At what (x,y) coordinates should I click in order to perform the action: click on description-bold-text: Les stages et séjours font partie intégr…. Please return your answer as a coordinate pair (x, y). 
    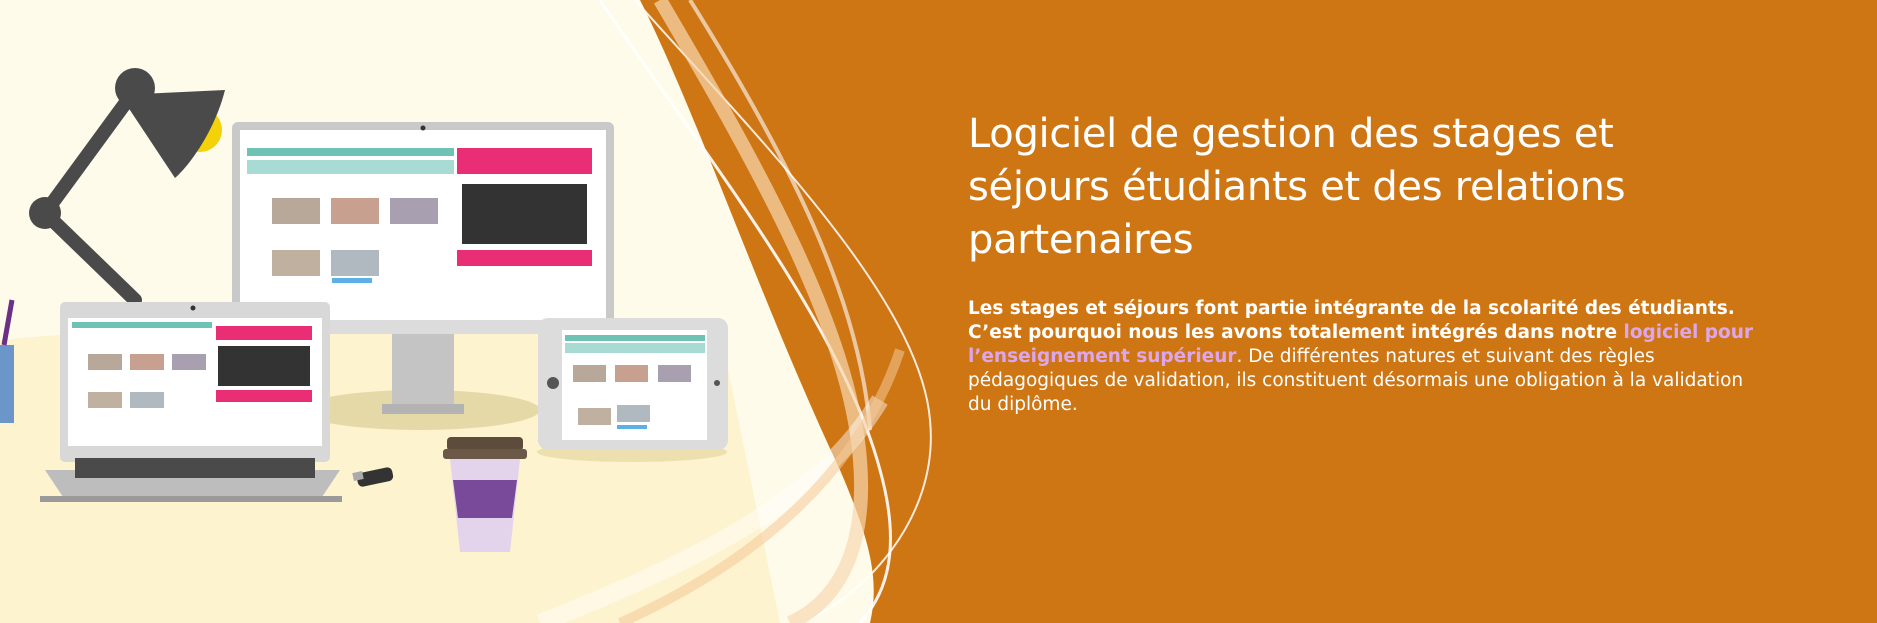
    Looking at the image, I should click on (1351, 320).